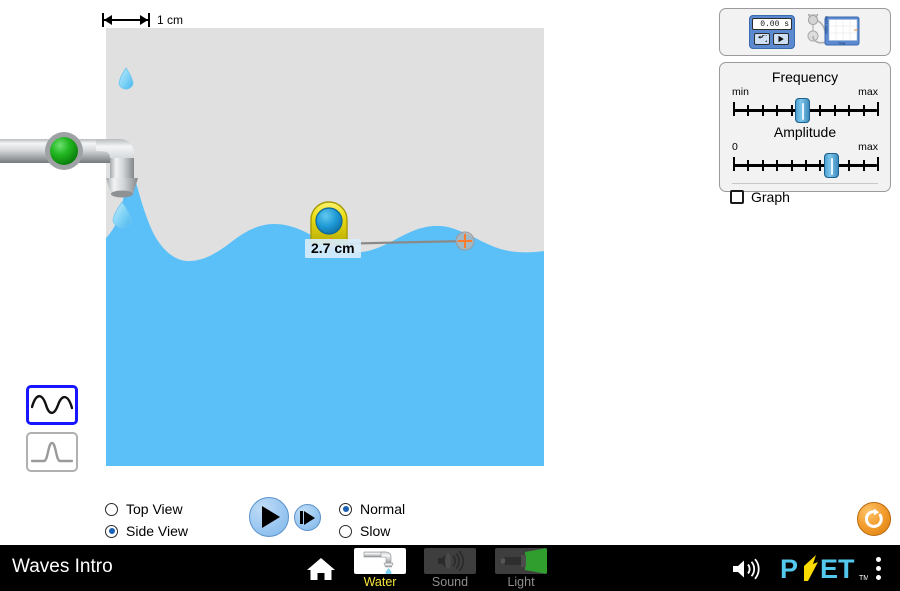  I want to click on amplitude-slider, so click(805, 164).